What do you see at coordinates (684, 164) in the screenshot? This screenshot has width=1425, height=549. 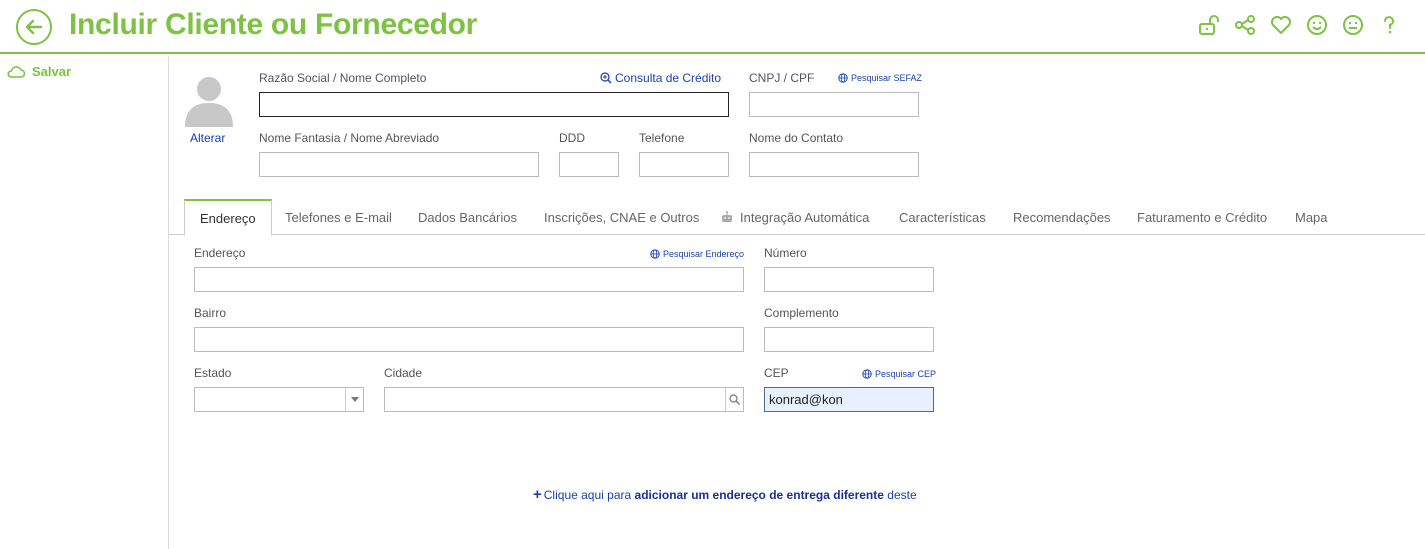 I see `telefone-input` at bounding box center [684, 164].